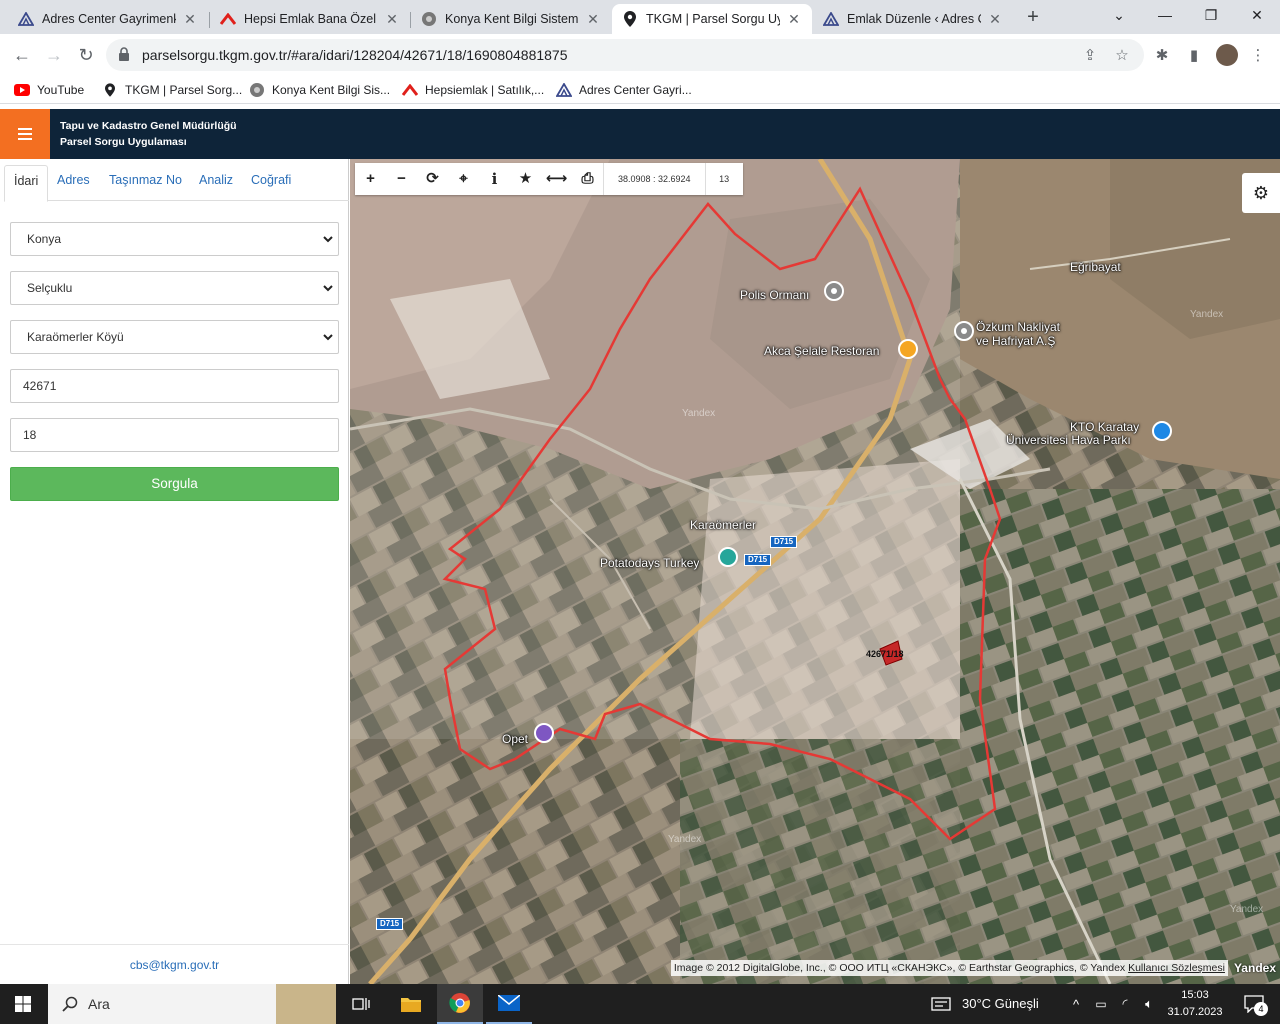 The image size is (1280, 1024). Describe the element at coordinates (174, 337) in the screenshot. I see `neighborhood-select: Karaömerler Köyü` at that location.